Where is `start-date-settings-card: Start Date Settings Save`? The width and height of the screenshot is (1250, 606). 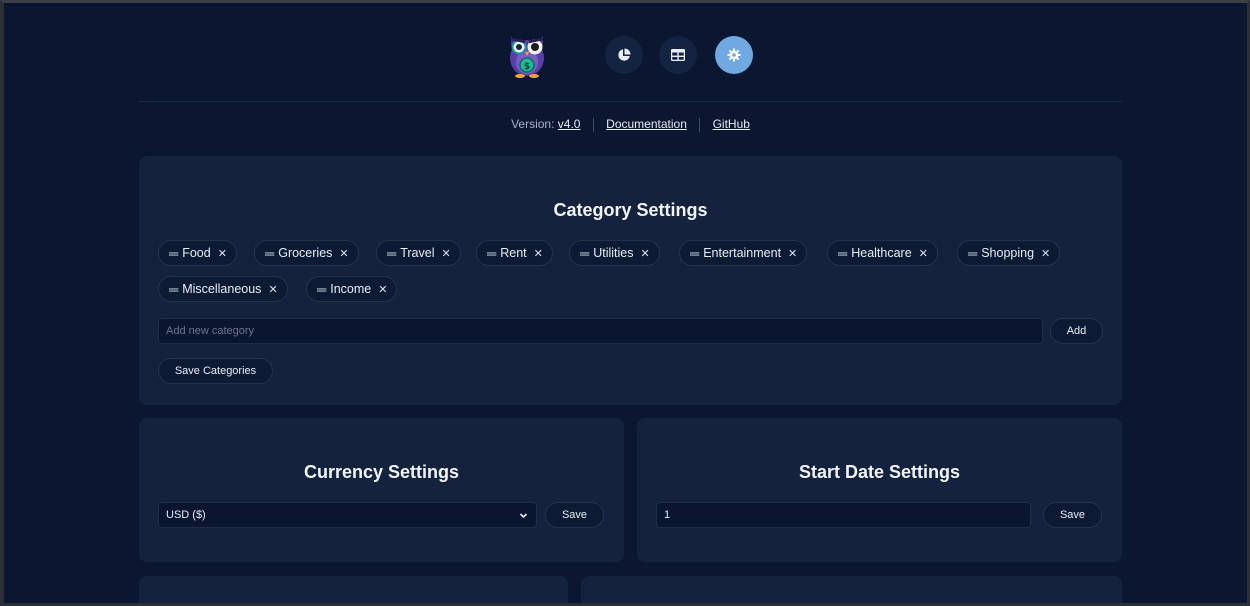
start-date-settings-card: Start Date Settings Save is located at coordinates (879, 490).